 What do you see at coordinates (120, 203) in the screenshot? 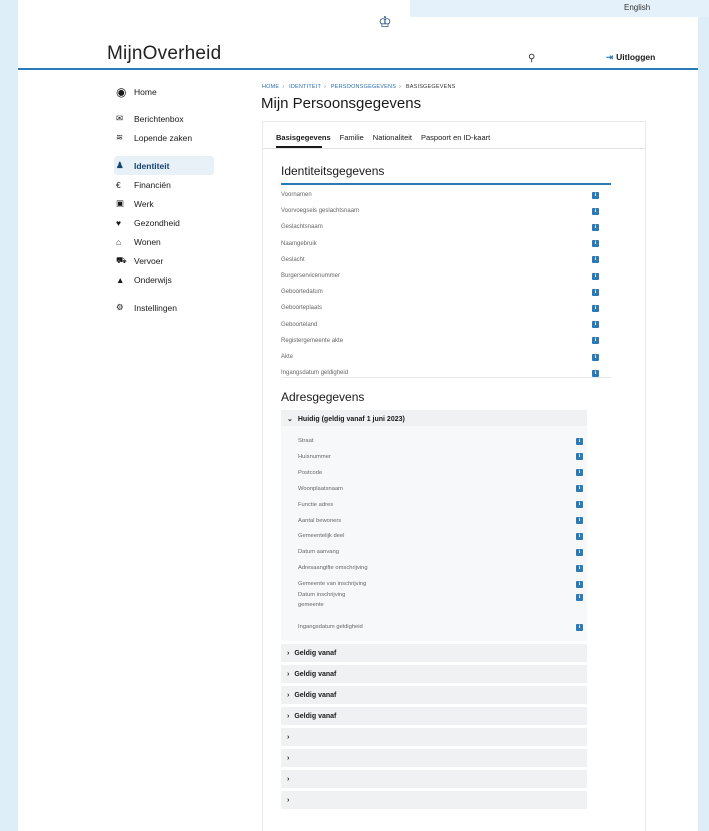
I see `briefcase-icon: ▣` at bounding box center [120, 203].